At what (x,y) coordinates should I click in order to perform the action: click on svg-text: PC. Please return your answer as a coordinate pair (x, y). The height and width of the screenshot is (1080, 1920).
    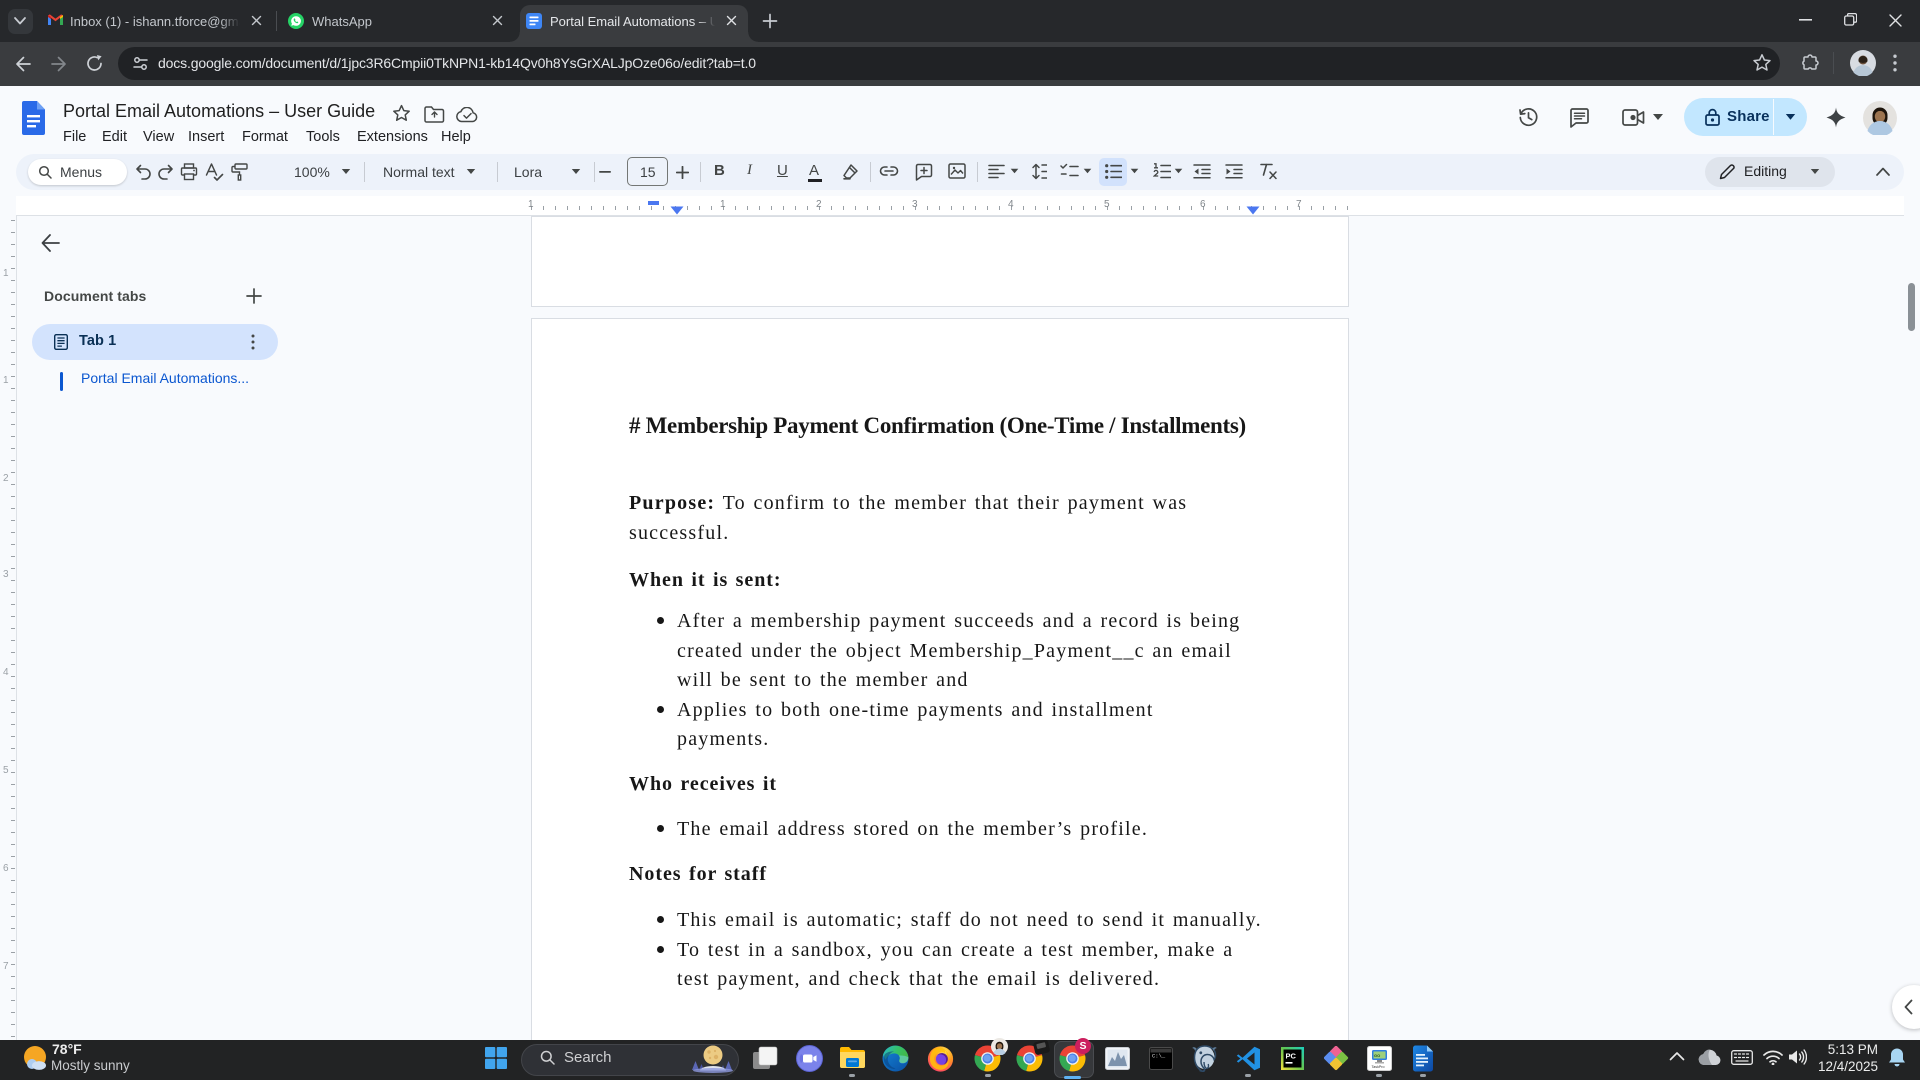
    Looking at the image, I should click on (1291, 1056).